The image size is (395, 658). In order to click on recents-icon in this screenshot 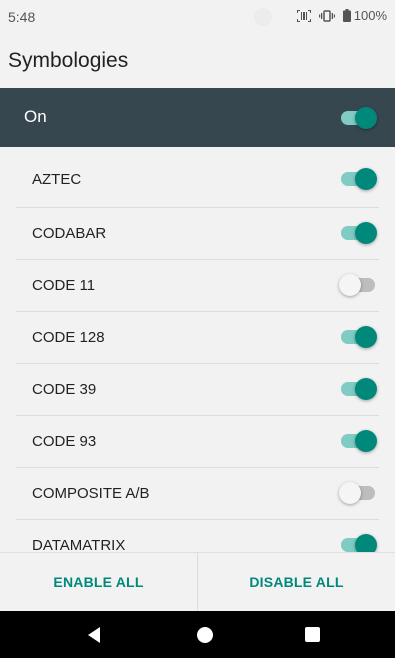, I will do `click(312, 634)`.